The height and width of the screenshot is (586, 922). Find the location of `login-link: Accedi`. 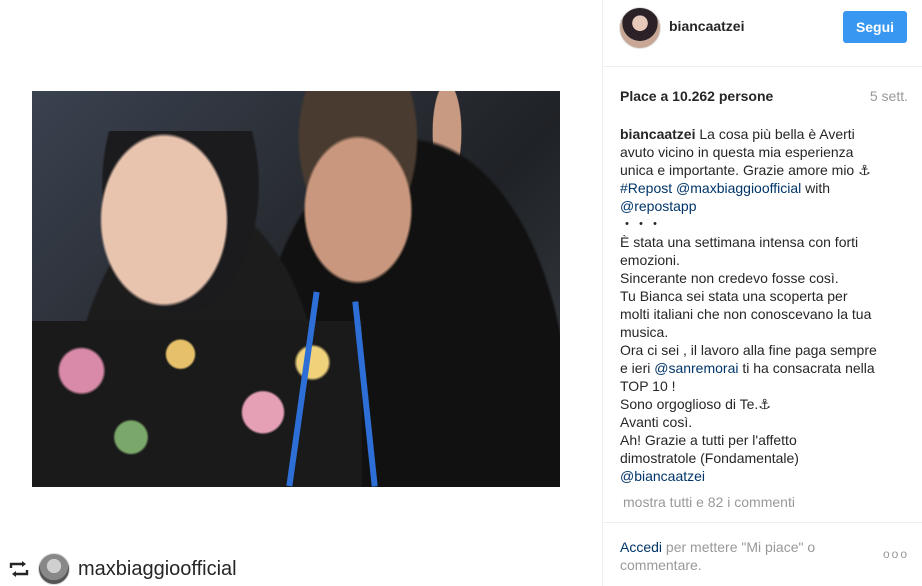

login-link: Accedi is located at coordinates (641, 547).